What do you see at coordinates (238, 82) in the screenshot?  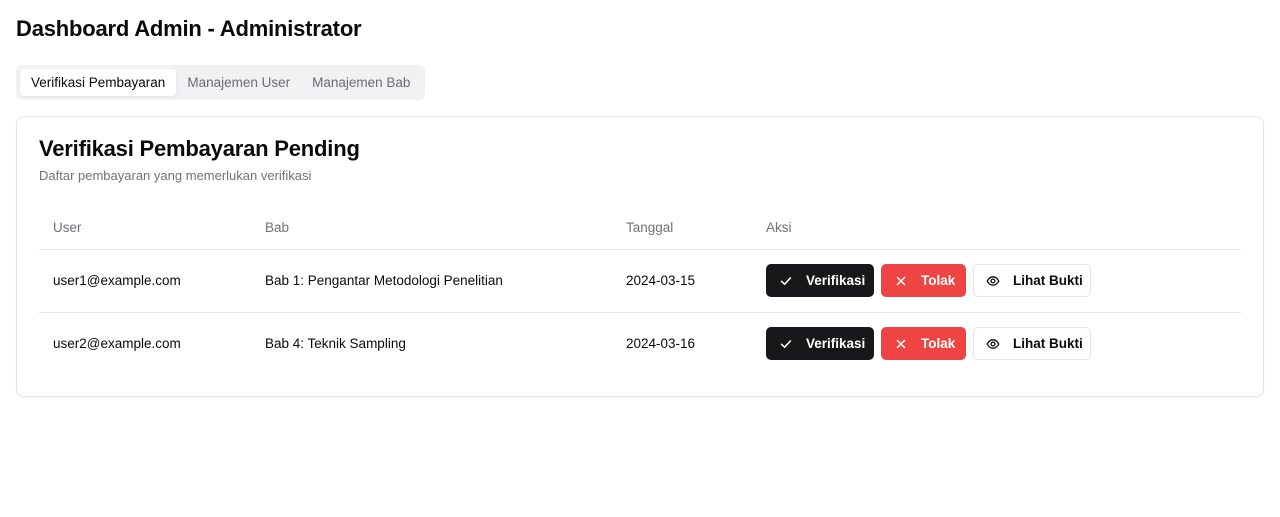 I see `tab-manajemen-user: Manajemen User` at bounding box center [238, 82].